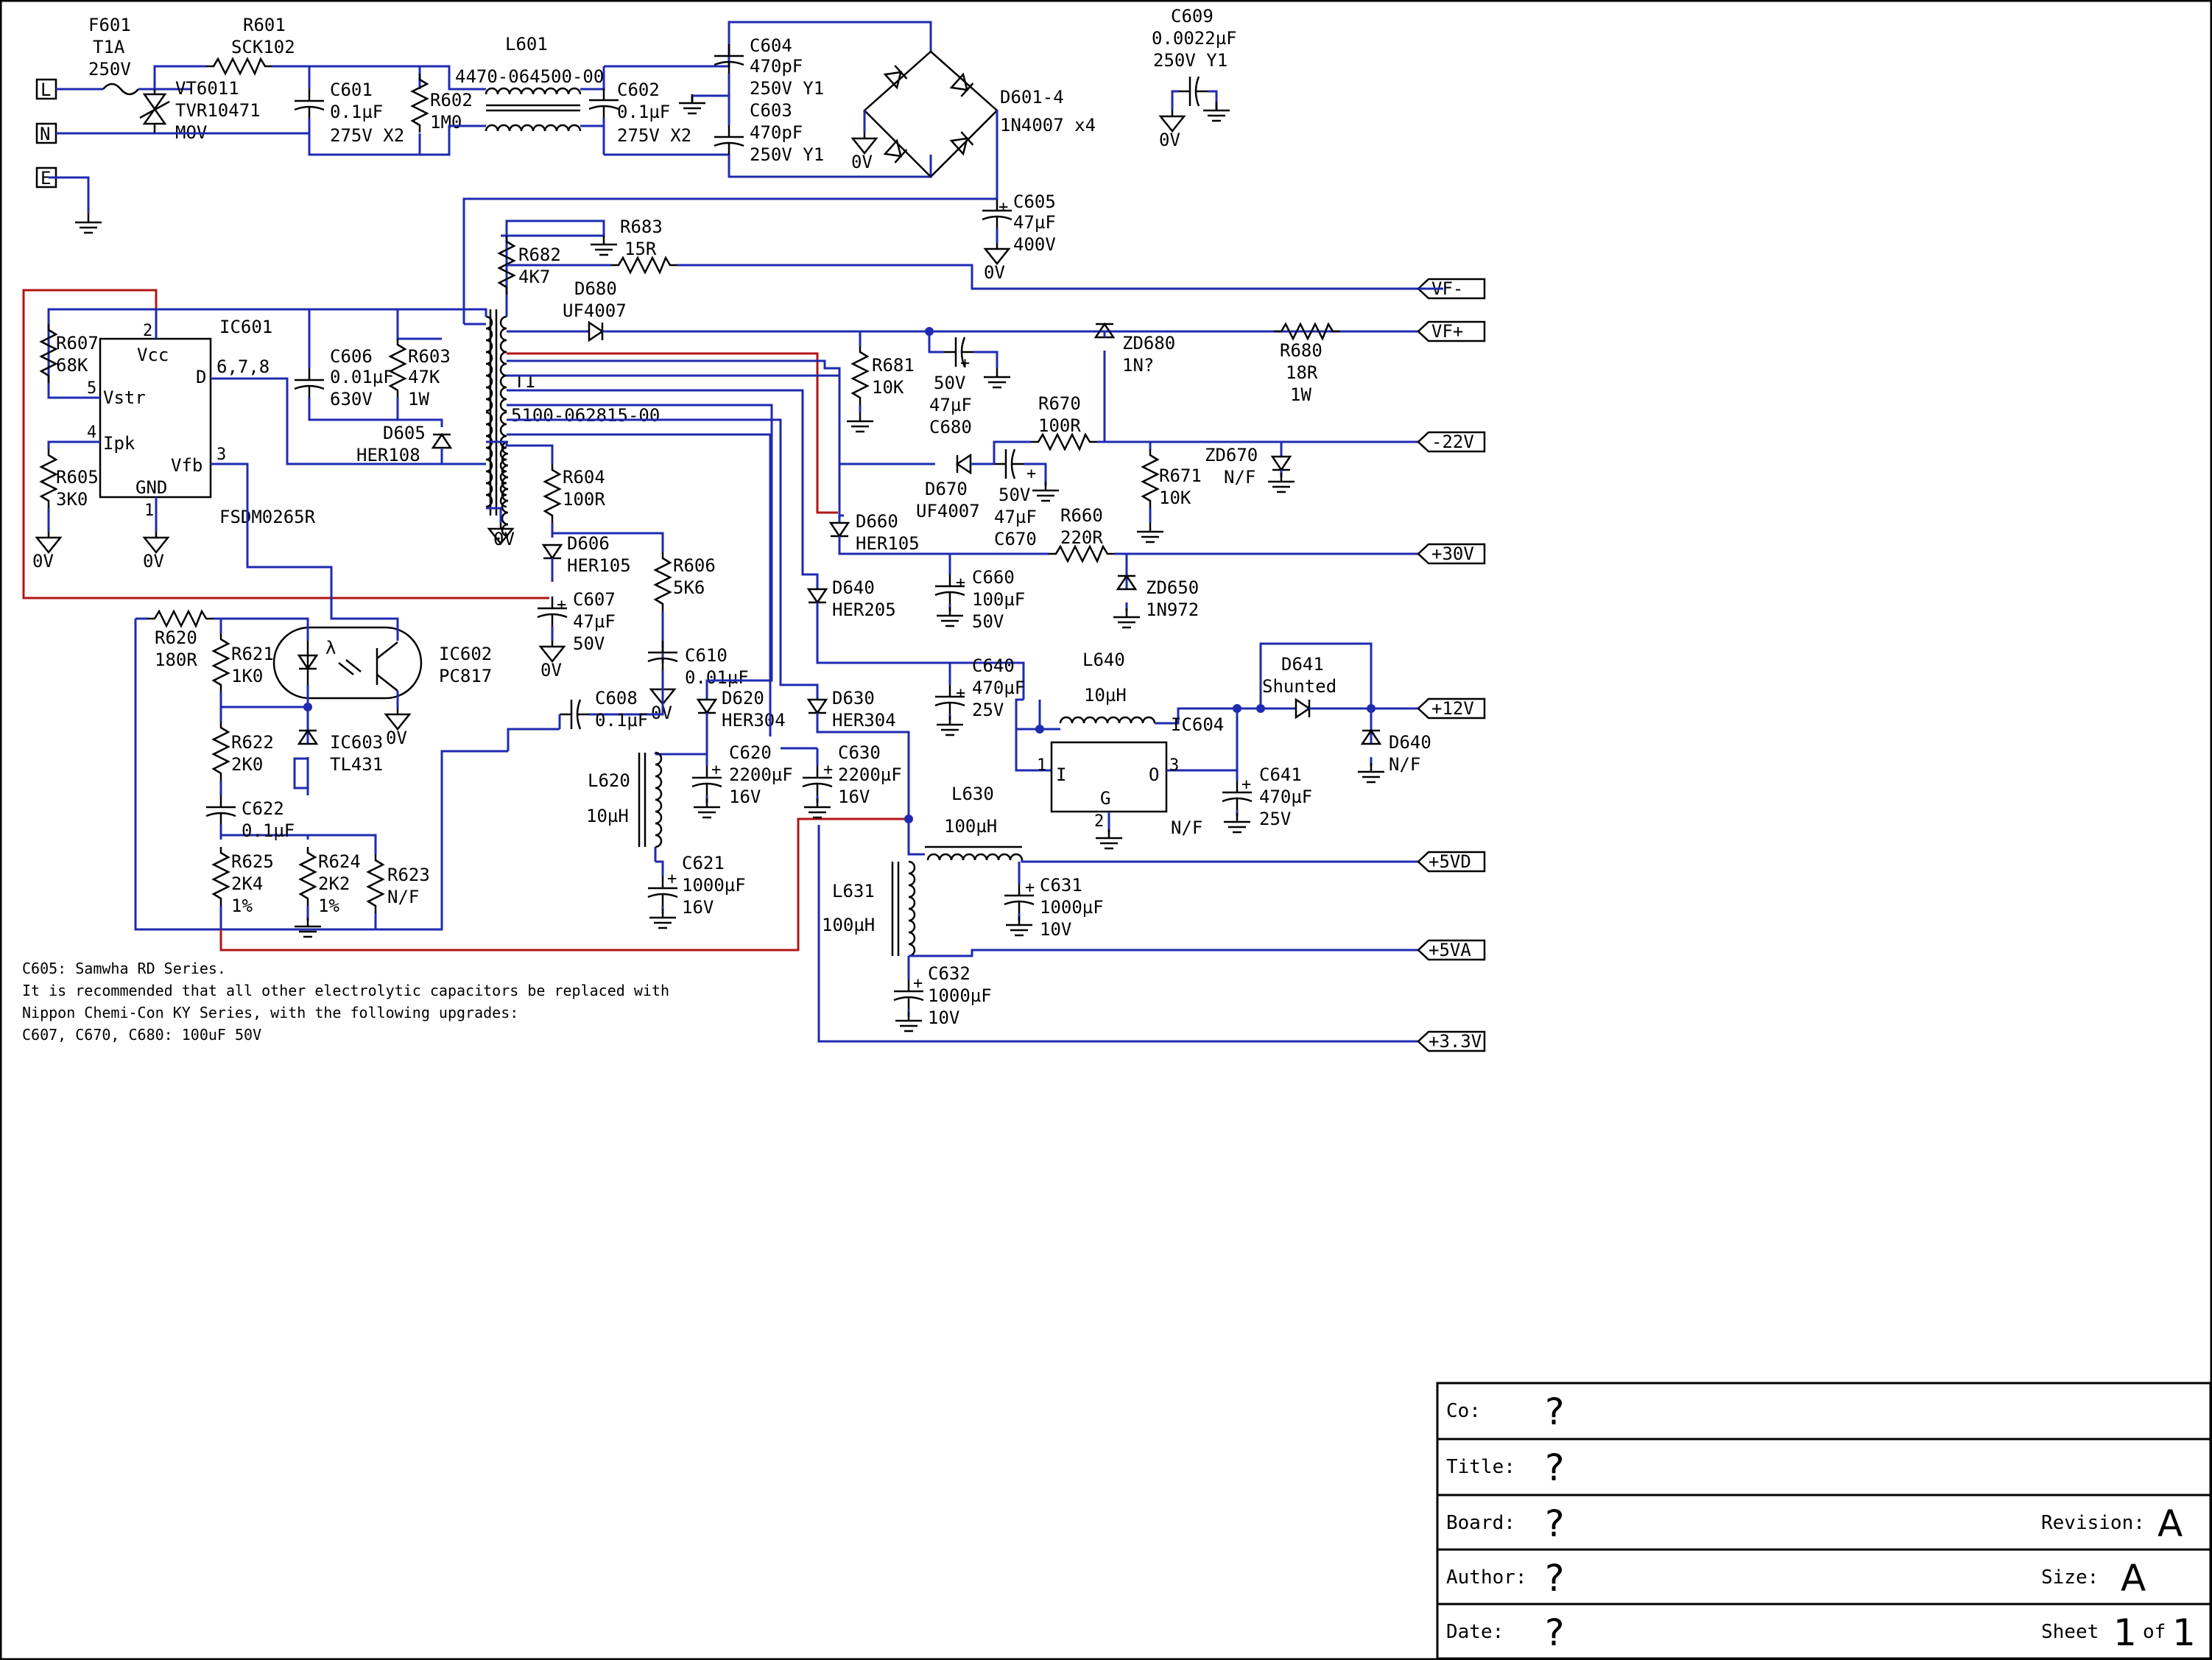  I want to click on label-r603: R603, so click(429, 356).